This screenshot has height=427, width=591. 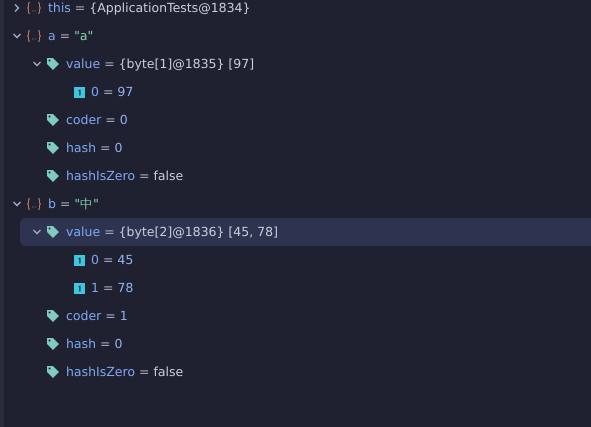 I want to click on variable-row: 0 = 45, so click(x=297, y=260).